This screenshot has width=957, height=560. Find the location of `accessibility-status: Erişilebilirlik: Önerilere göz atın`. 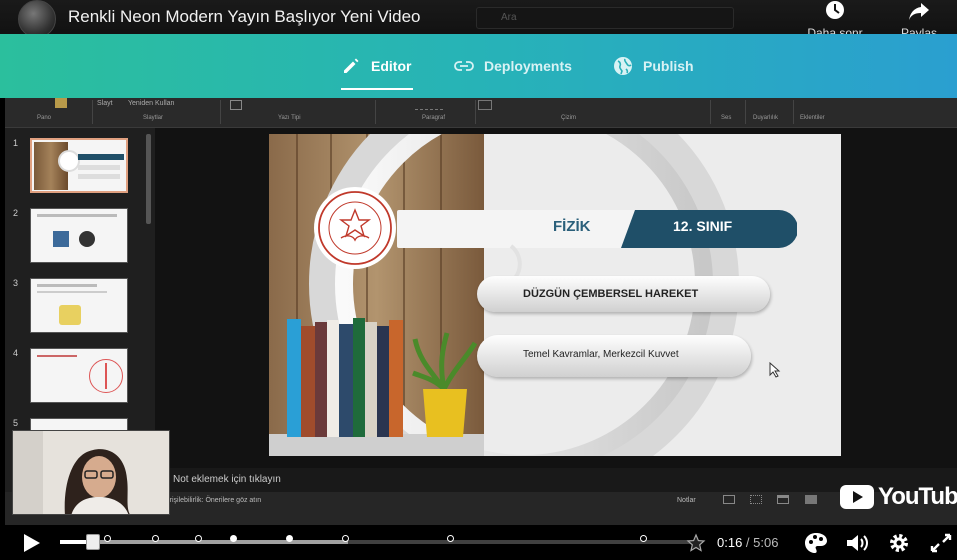

accessibility-status: Erişilebilirlik: Önerilere göz atın is located at coordinates (213, 500).